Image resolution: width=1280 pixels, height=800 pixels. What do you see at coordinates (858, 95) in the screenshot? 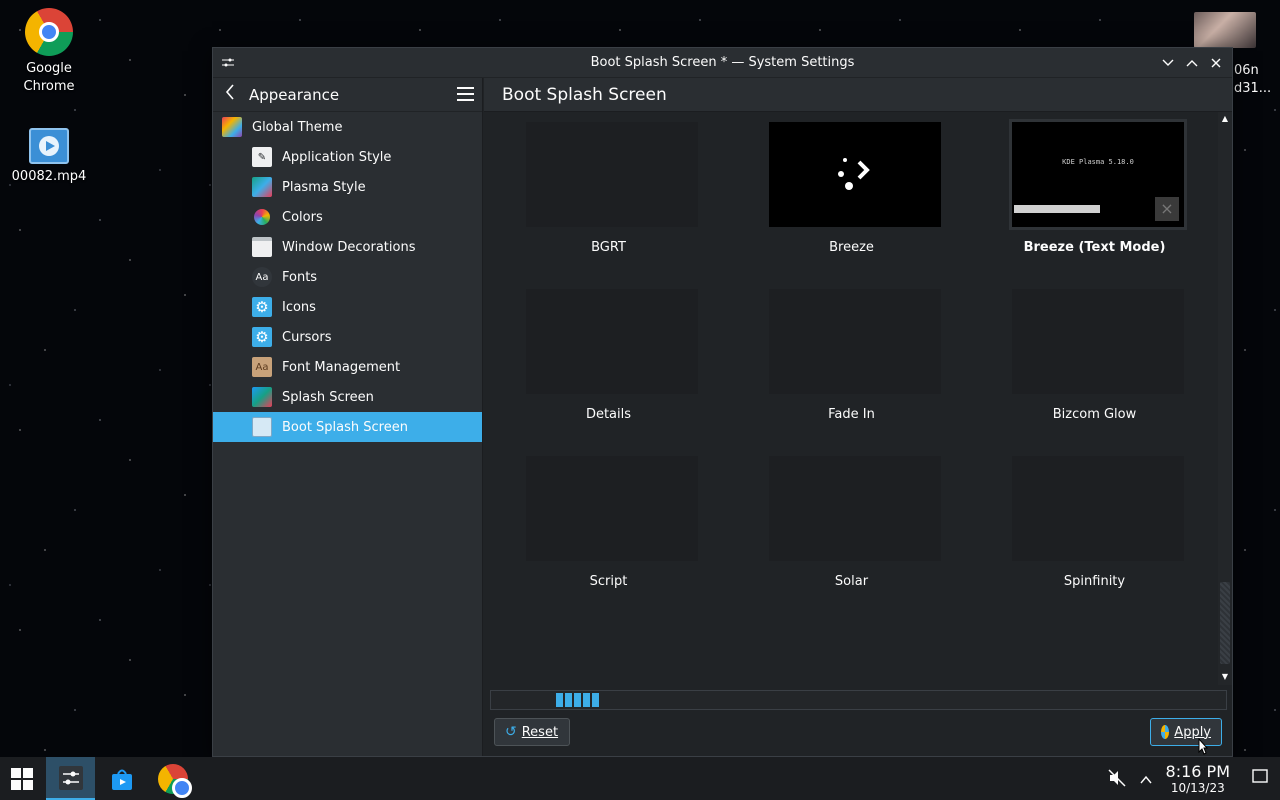
I see `page-title: Boot Splash Screen` at bounding box center [858, 95].